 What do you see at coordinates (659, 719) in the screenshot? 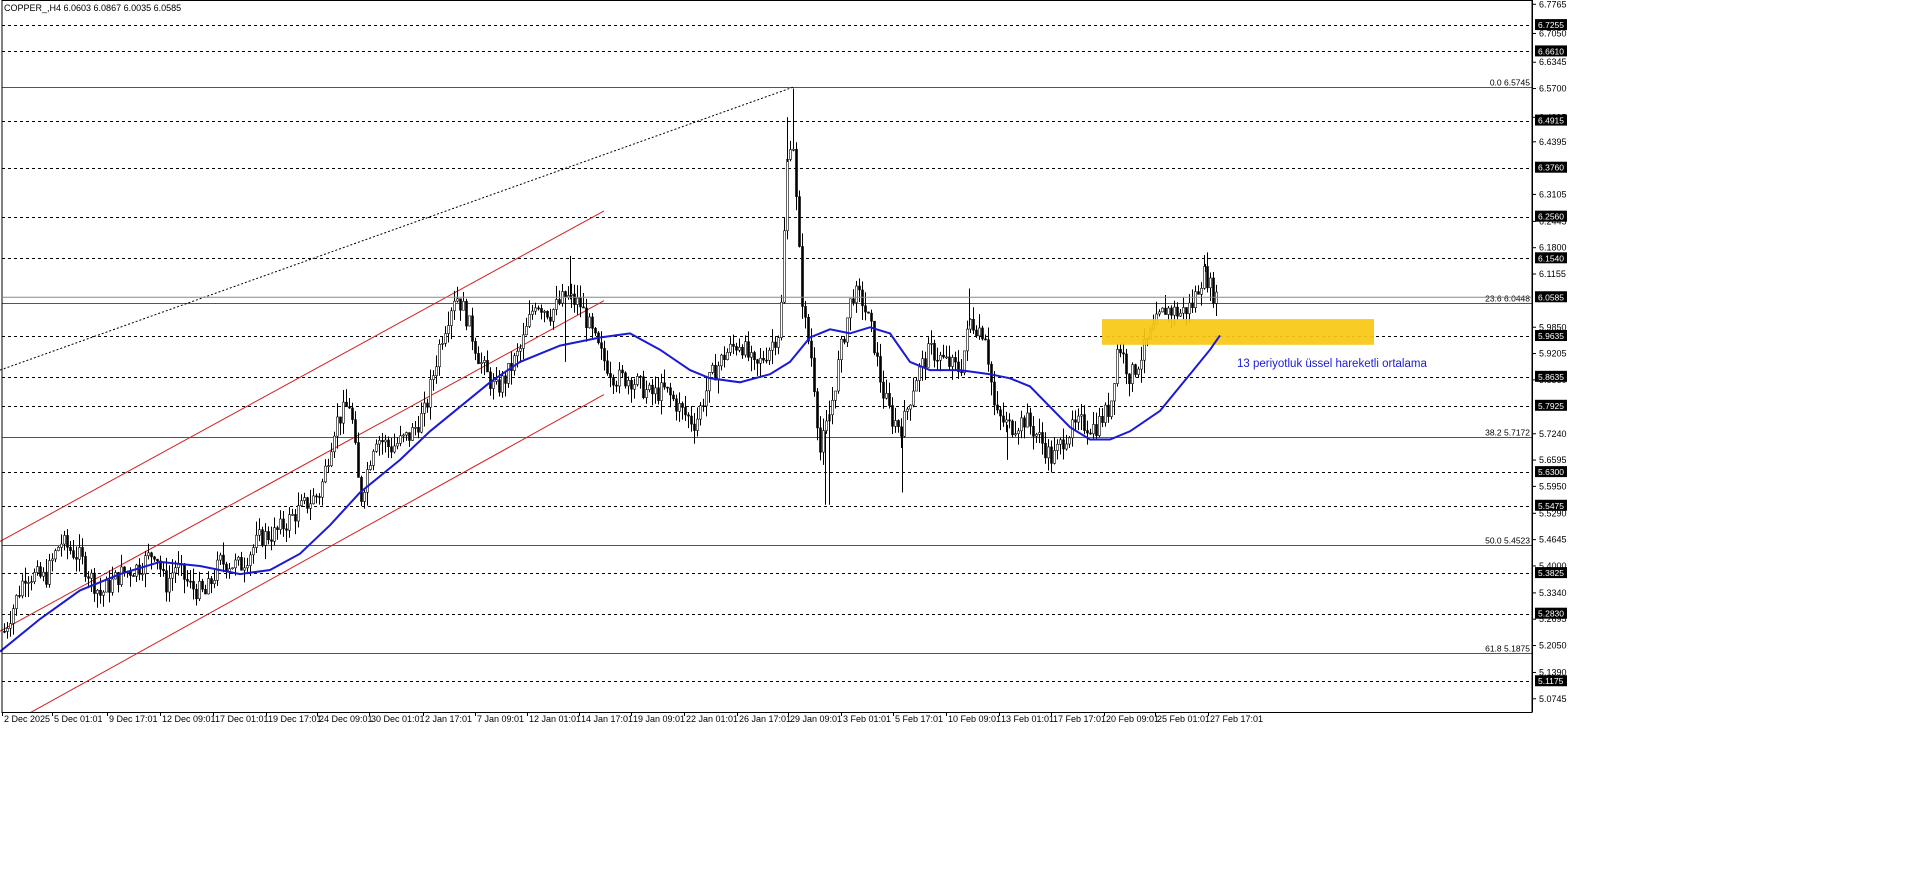
I see `time-tick-label: 19 Jan 09:01` at bounding box center [659, 719].